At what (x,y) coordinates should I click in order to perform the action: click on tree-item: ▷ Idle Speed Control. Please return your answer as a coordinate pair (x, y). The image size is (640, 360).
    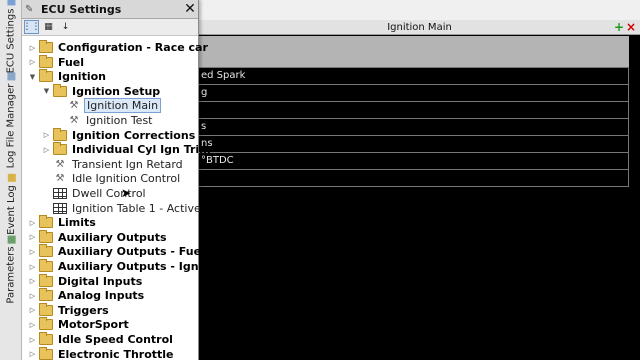
    Looking at the image, I should click on (101, 339).